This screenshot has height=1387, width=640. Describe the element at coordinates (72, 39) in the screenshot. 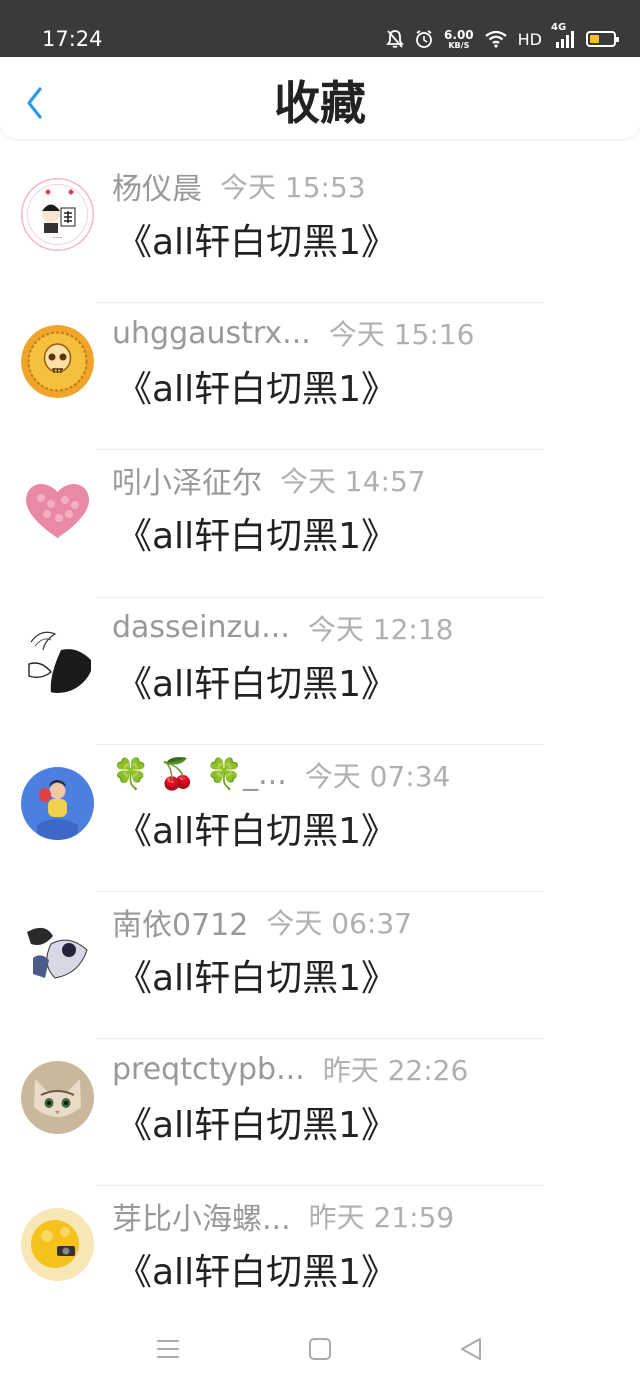

I see `status-time: 17:24` at that location.